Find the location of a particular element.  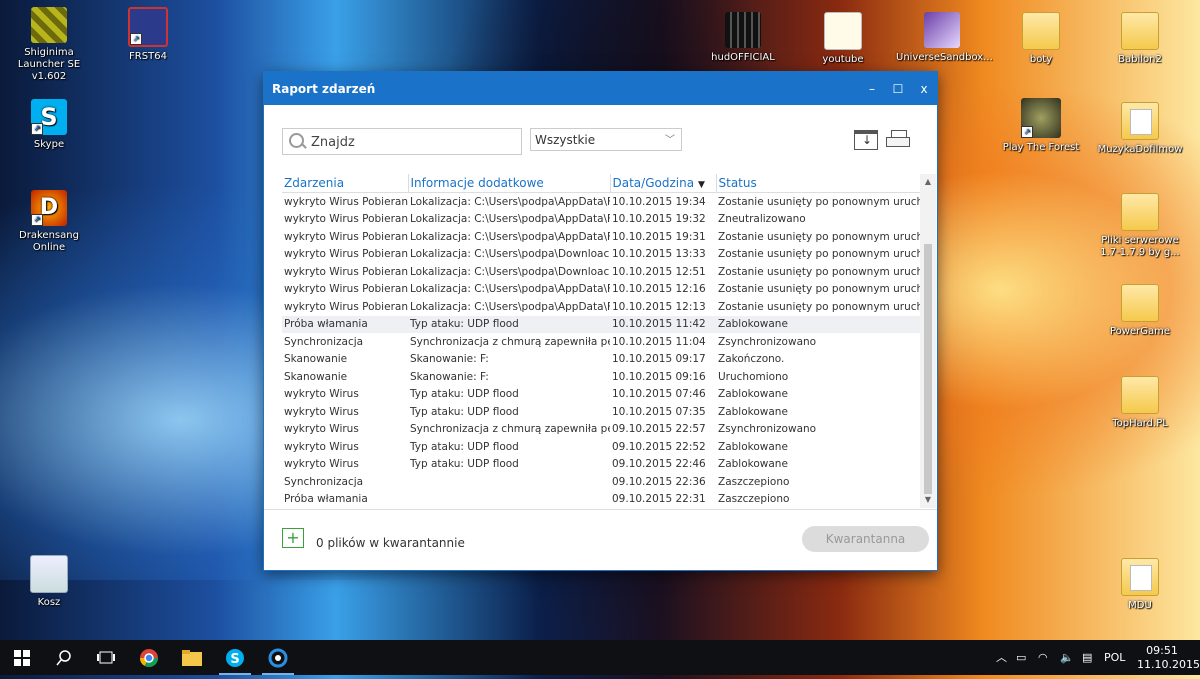

desktop-icon-babilon2: Babilon2 is located at coordinates (1140, 39).